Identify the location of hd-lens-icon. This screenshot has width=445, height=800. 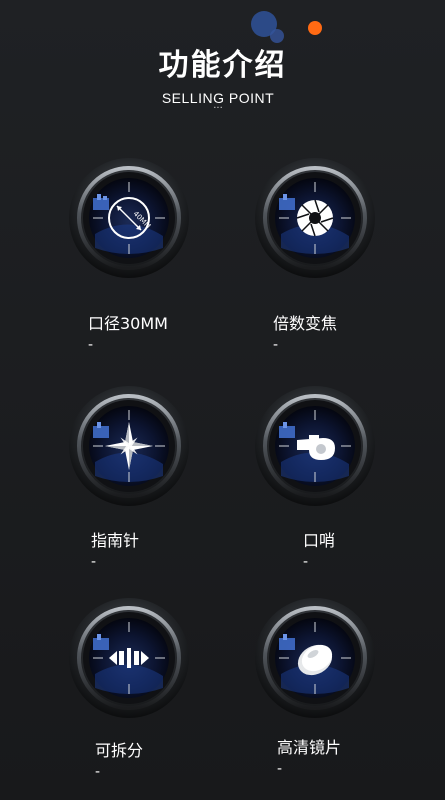
(315, 658).